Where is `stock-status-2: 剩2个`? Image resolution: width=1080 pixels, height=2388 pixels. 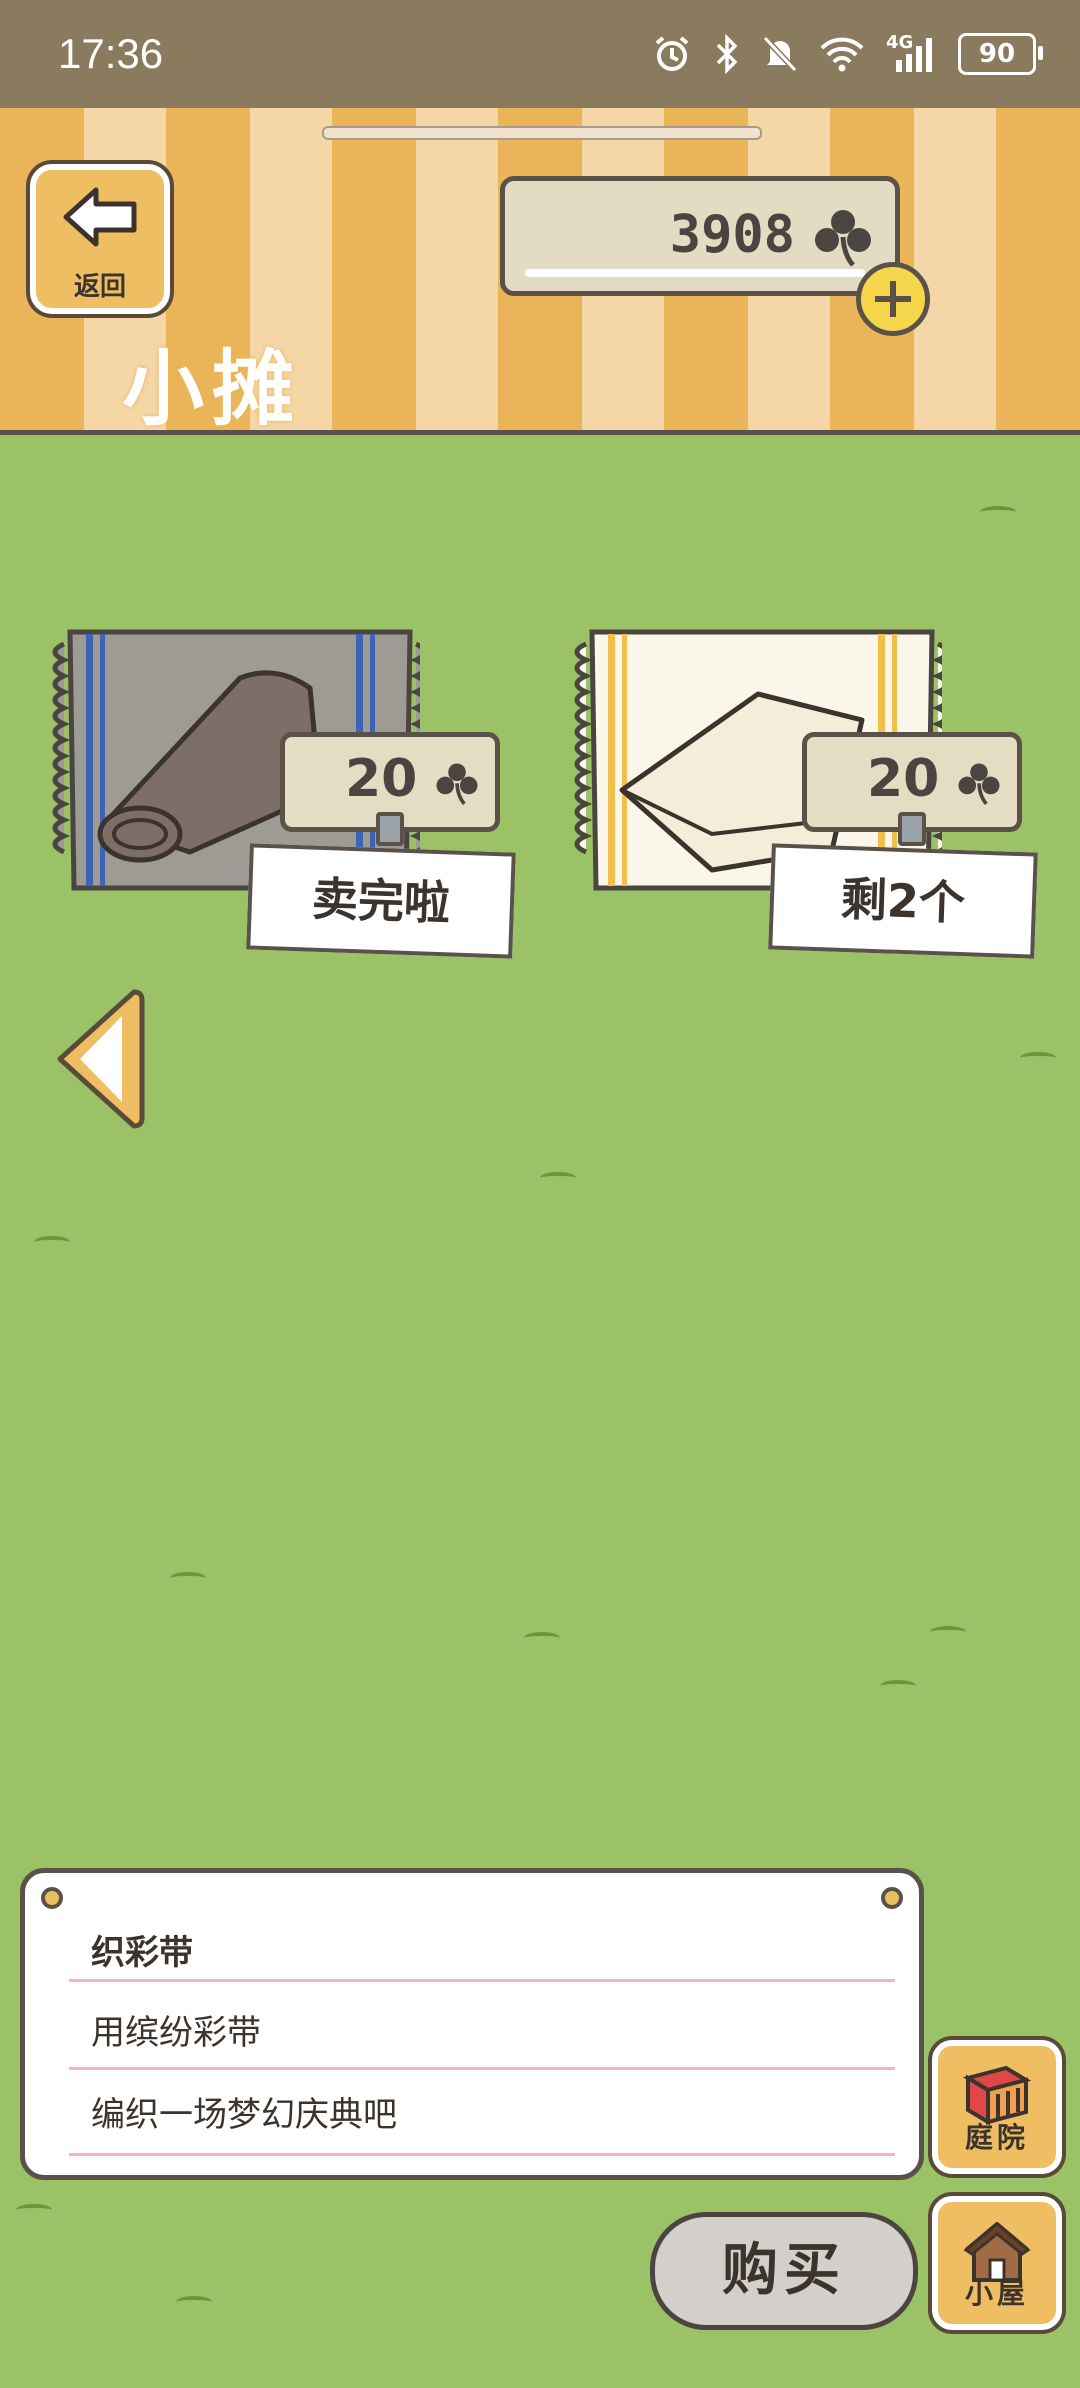 stock-status-2: 剩2个 is located at coordinates (903, 901).